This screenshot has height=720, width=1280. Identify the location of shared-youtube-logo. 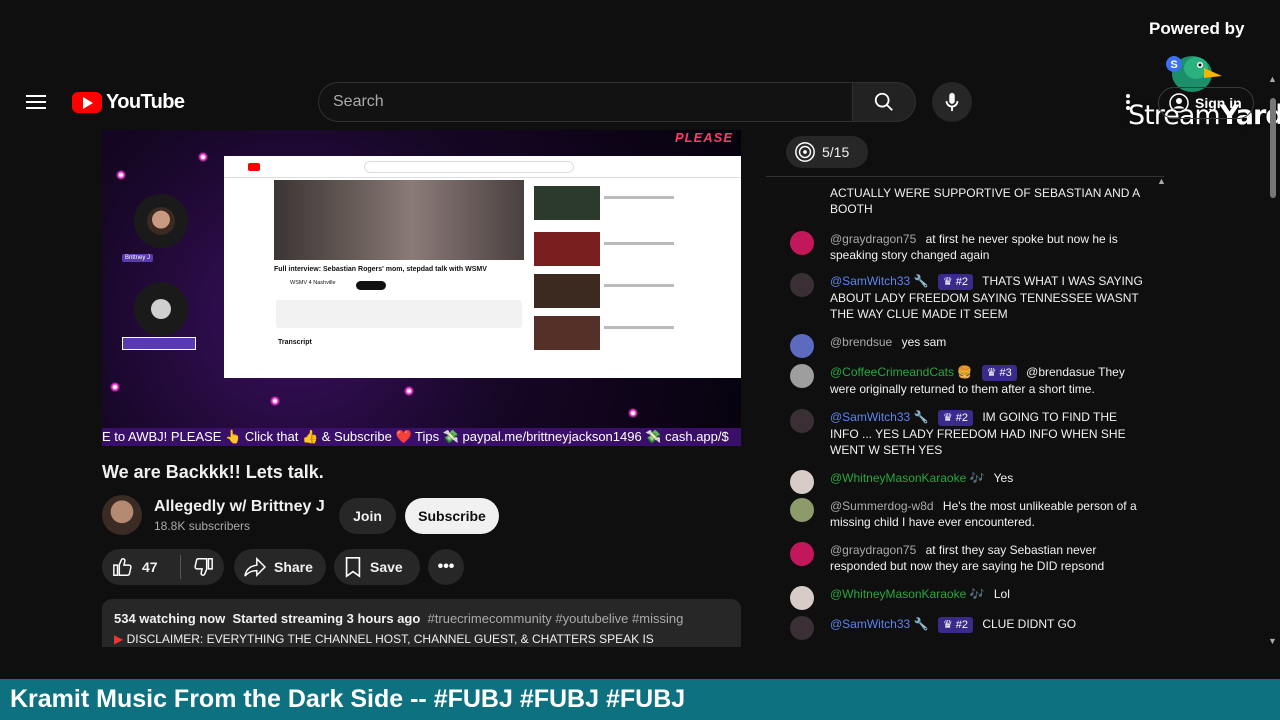
(254, 167).